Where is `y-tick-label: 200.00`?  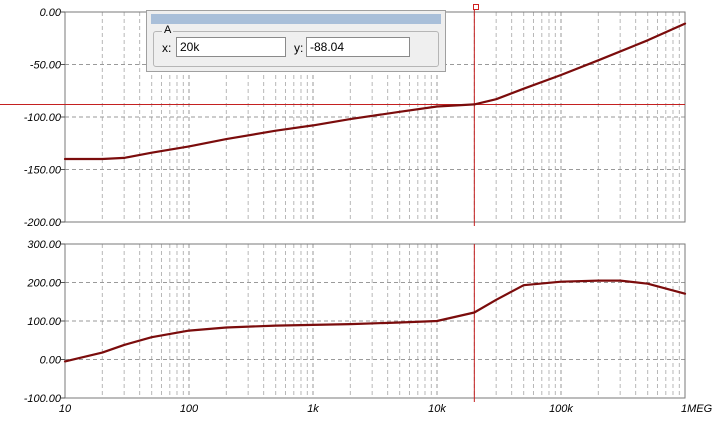
y-tick-label: 200.00 is located at coordinates (44, 284).